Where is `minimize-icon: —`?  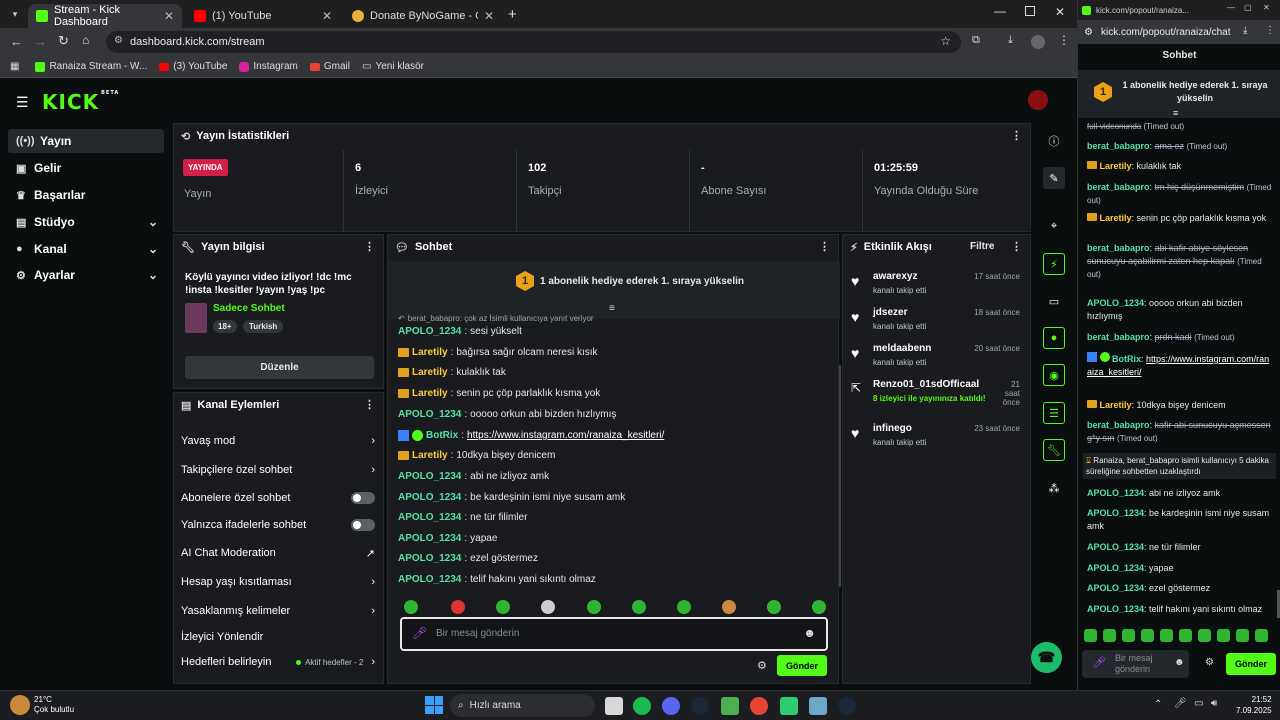
minimize-icon: — is located at coordinates (1000, 11).